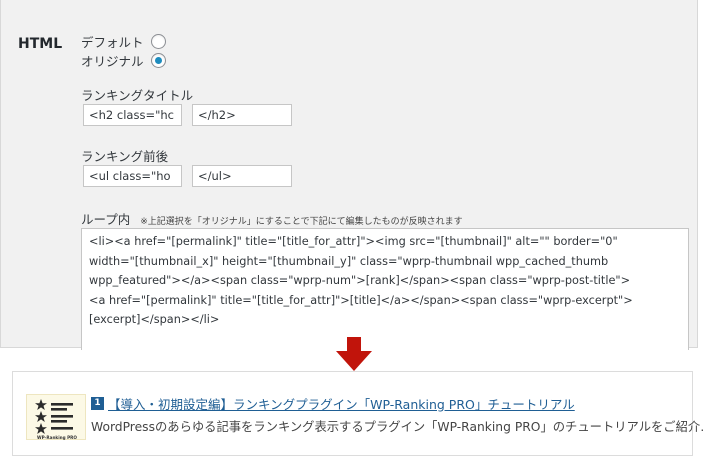 The width and height of the screenshot is (705, 460). I want to click on loop-label: ループ内, so click(106, 219).